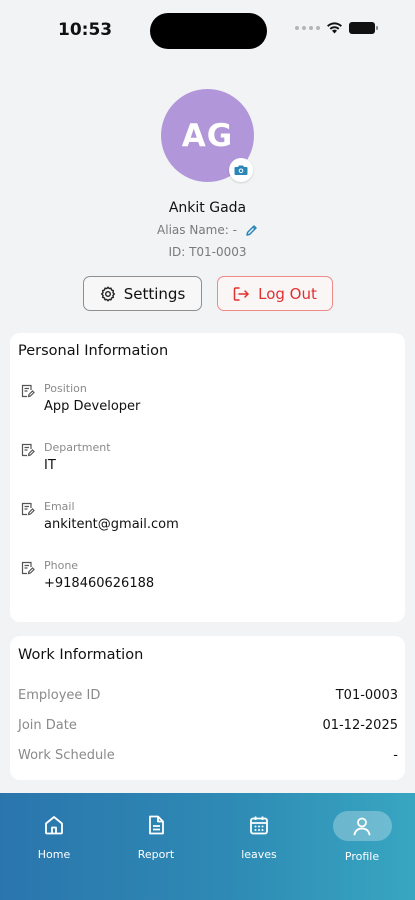  What do you see at coordinates (59, 695) in the screenshot?
I see `work-label: Employee ID` at bounding box center [59, 695].